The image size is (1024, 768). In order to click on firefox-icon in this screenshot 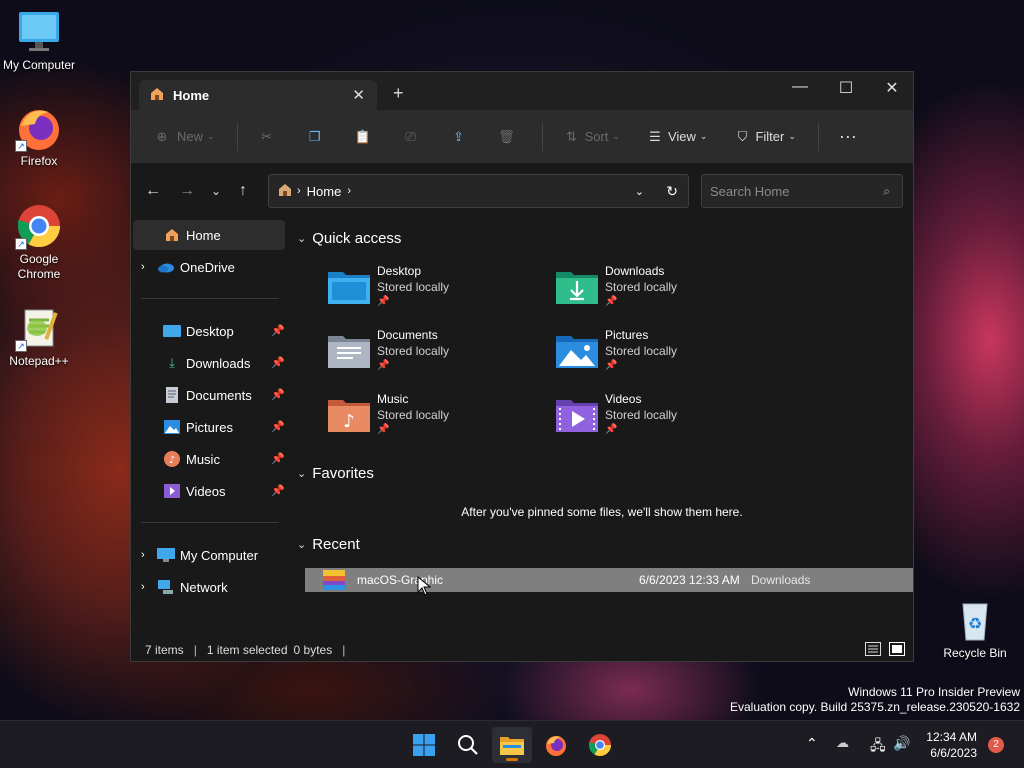, I will do `click(556, 746)`.